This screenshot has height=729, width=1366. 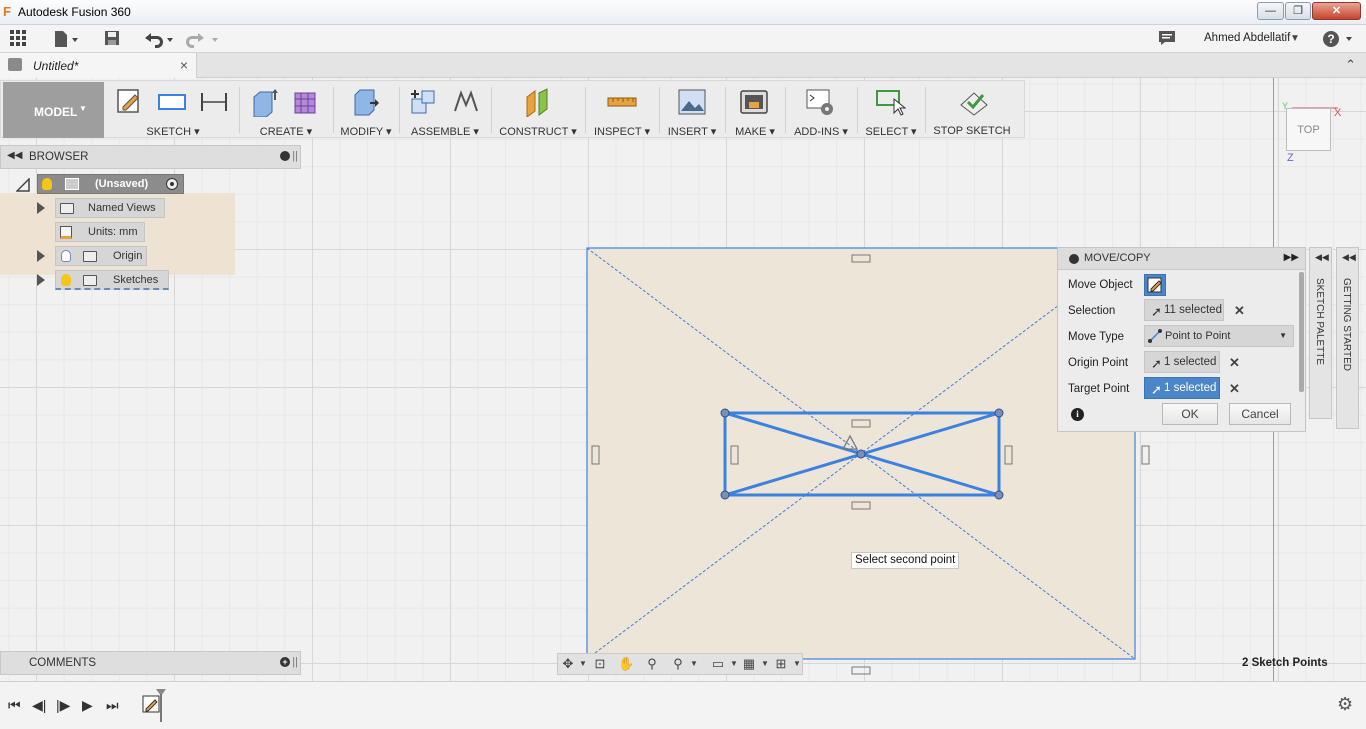 What do you see at coordinates (1156, 363) in the screenshot?
I see `cursor-arrow-icon: ➚` at bounding box center [1156, 363].